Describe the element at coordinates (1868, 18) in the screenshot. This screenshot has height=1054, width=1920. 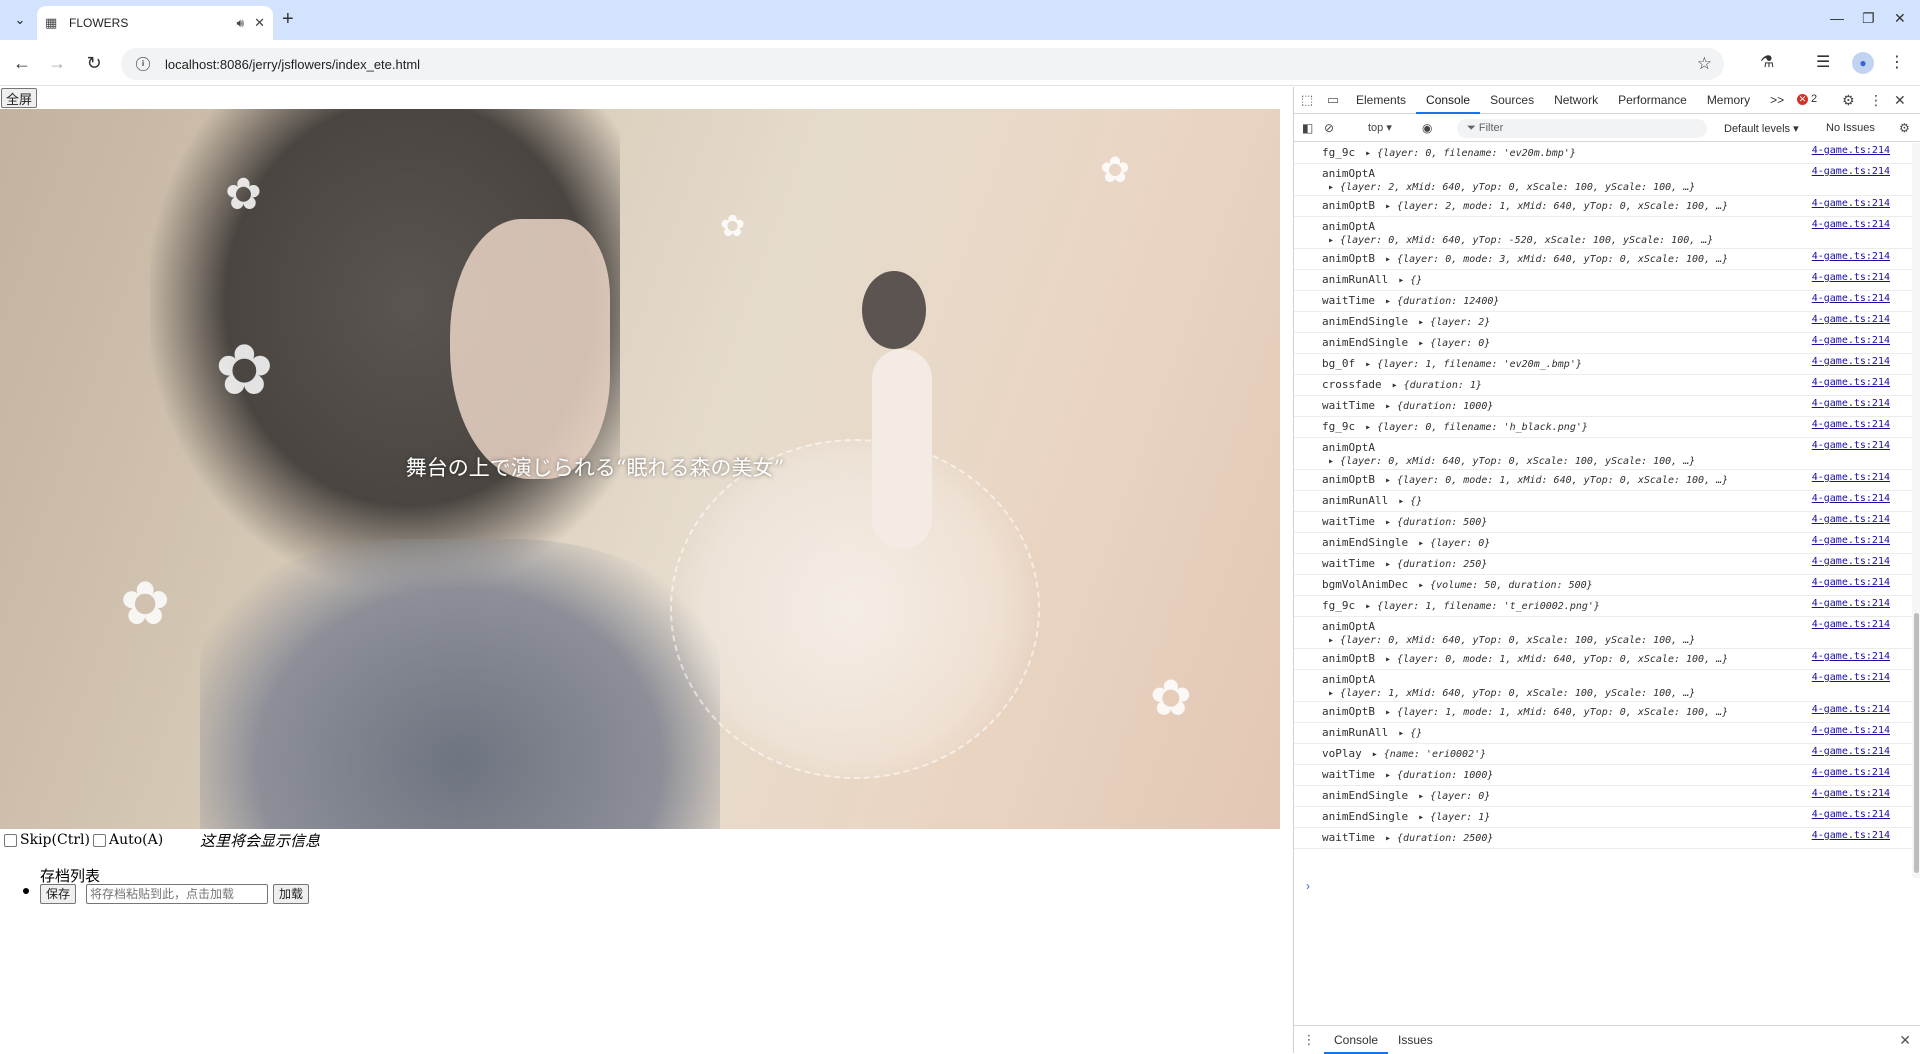
I see `restore-icon: ❐` at that location.